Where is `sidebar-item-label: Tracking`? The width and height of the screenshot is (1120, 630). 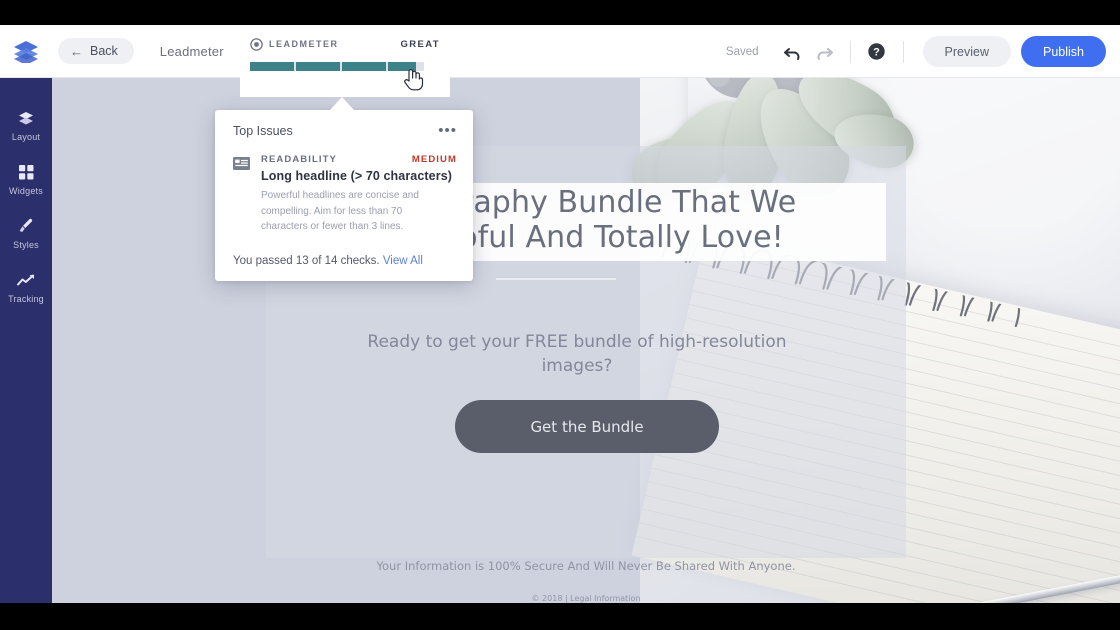
sidebar-item-label: Tracking is located at coordinates (26, 299).